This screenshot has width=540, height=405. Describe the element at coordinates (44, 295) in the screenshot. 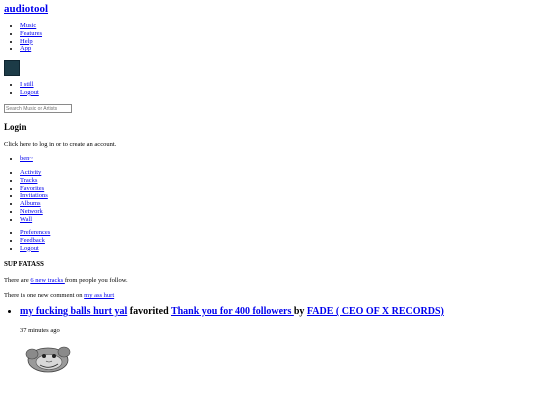

I see `new-comment-prefix: There is one new comment on` at that location.